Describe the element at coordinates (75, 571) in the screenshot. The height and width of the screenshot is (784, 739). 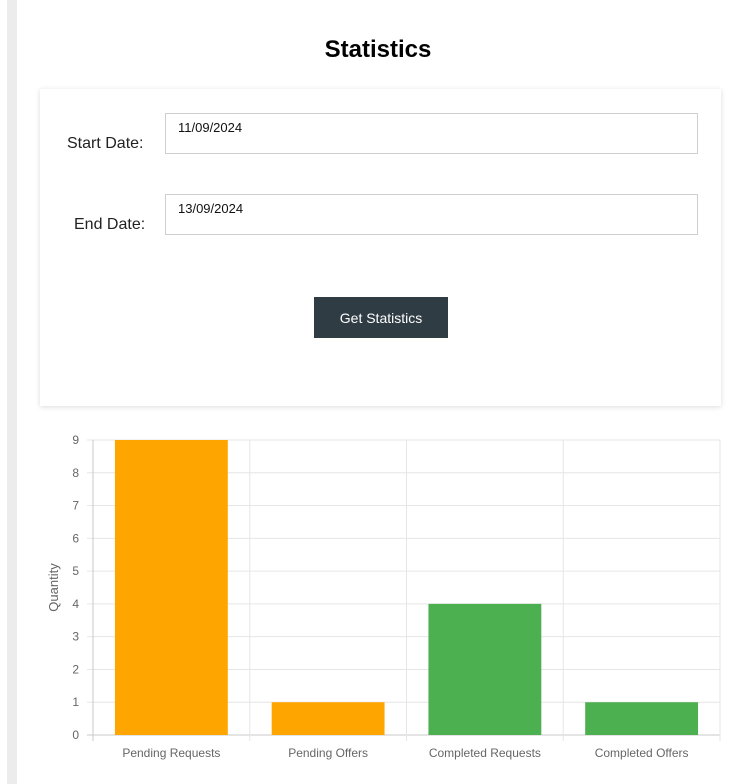
I see `y-tick-label: 5` at that location.